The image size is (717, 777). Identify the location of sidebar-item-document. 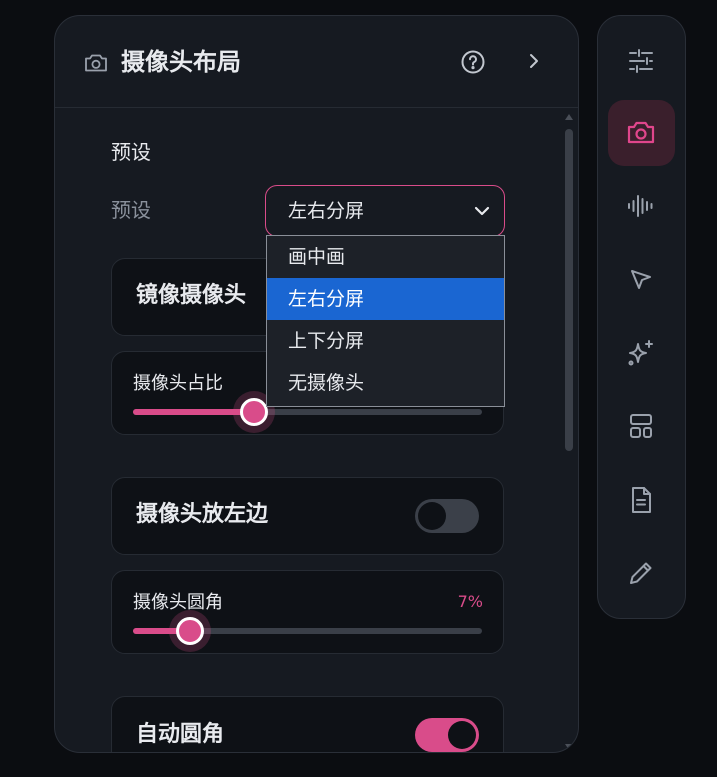
(641, 500).